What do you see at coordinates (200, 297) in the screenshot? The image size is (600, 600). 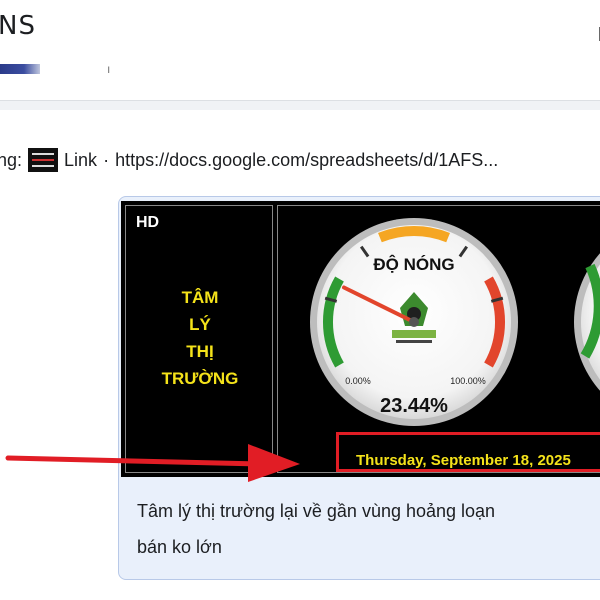 I see `sentiment-line: TÂM` at bounding box center [200, 297].